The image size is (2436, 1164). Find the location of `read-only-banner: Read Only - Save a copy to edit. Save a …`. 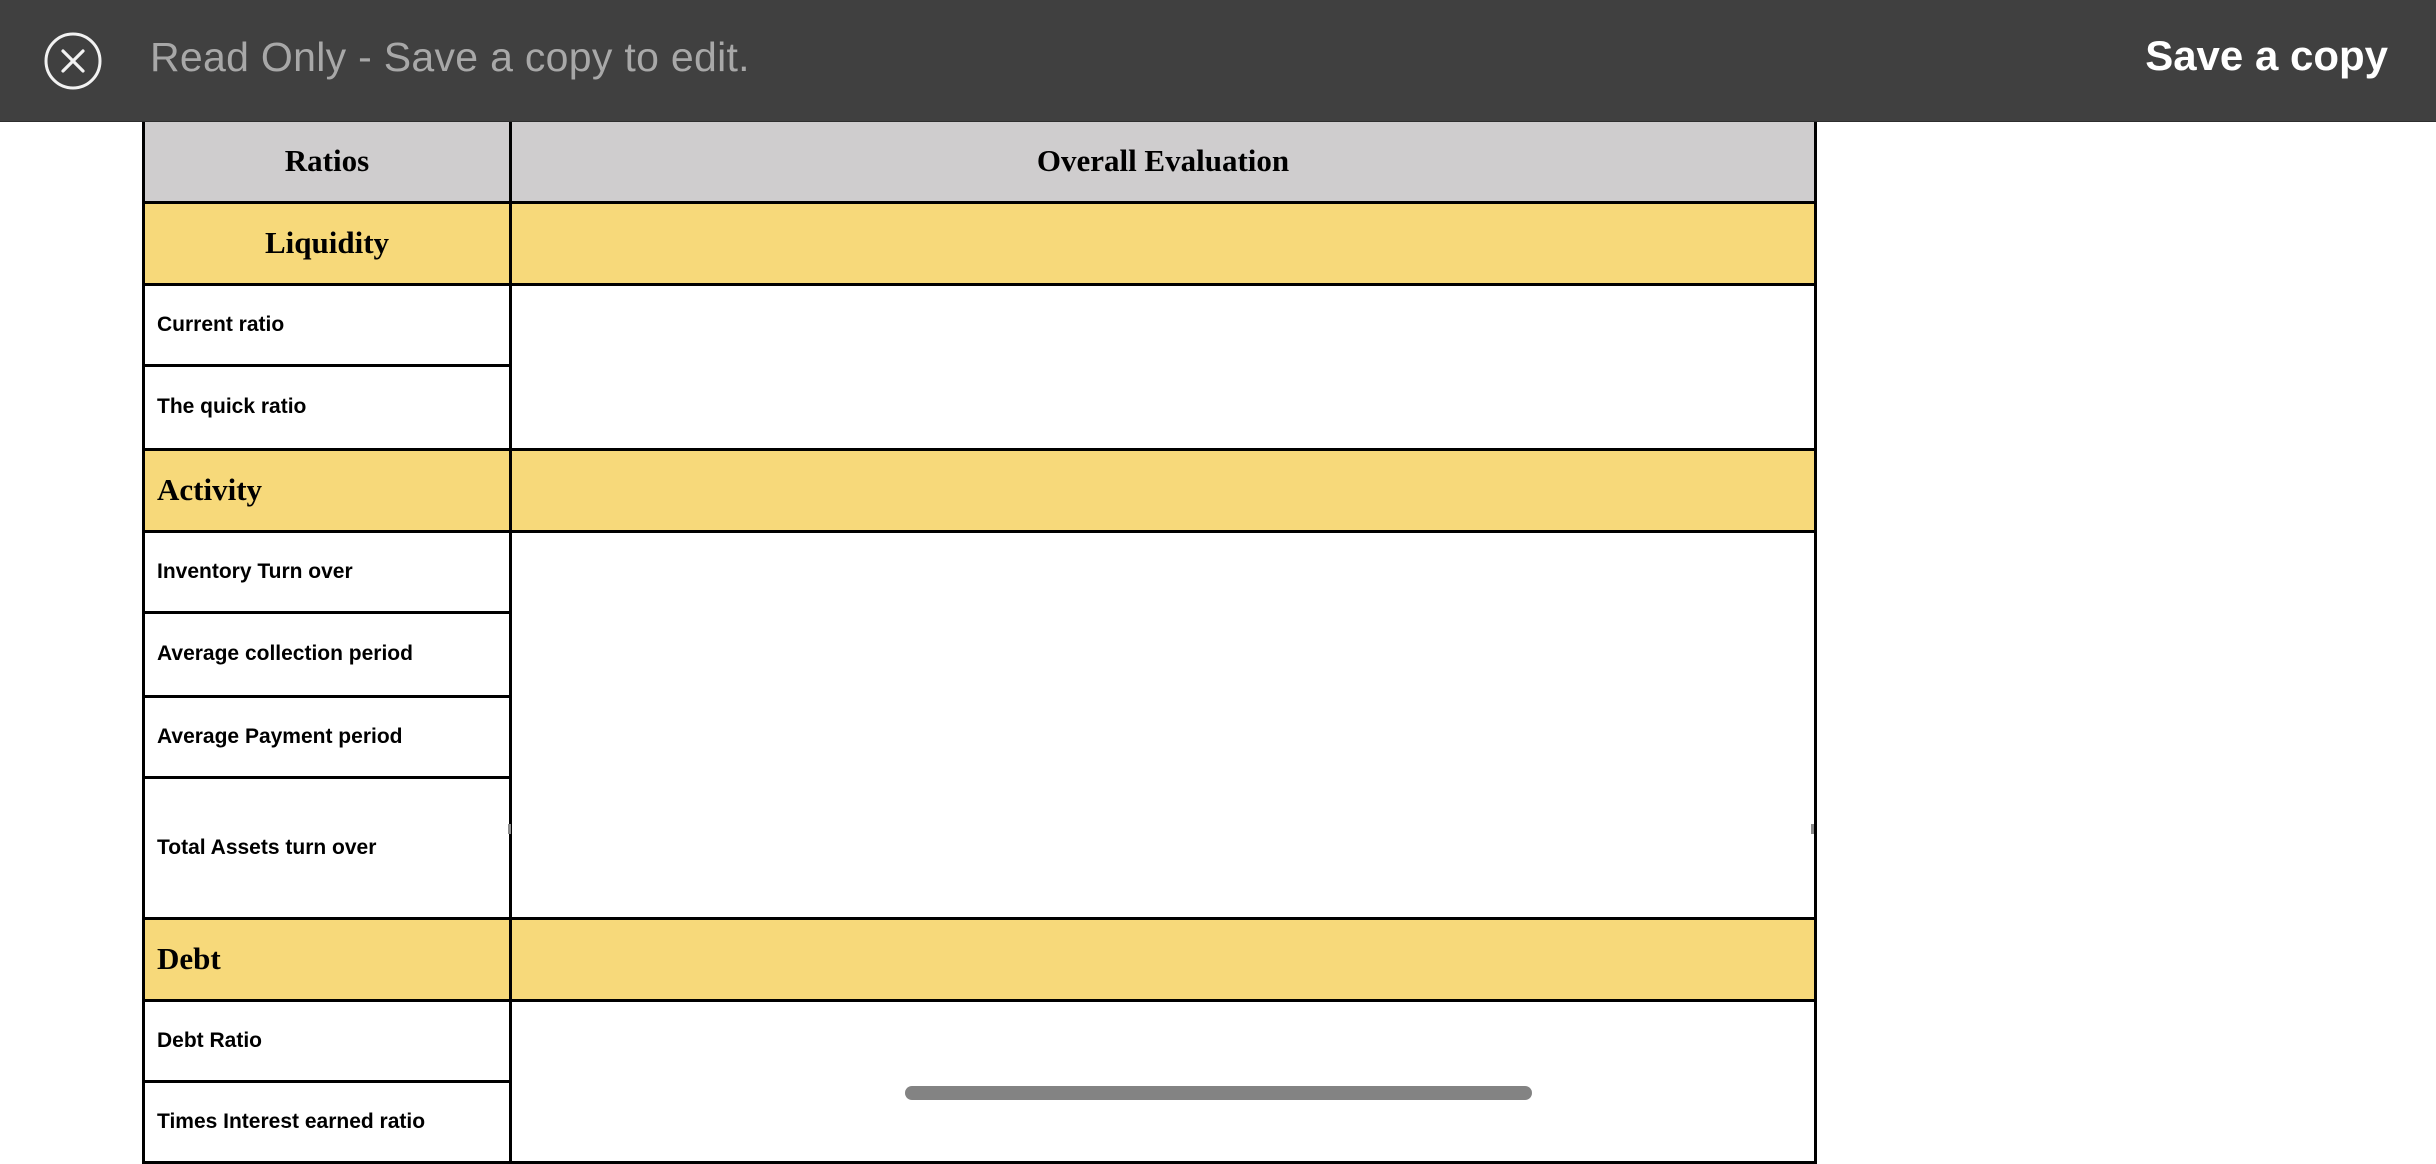

read-only-banner: Read Only - Save a copy to edit. Save a … is located at coordinates (1218, 61).